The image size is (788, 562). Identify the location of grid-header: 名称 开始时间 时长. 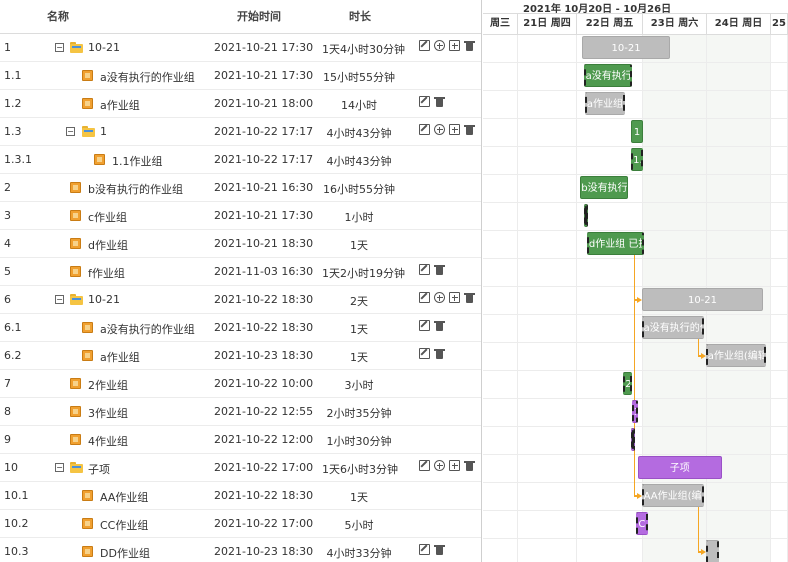
(240, 17).